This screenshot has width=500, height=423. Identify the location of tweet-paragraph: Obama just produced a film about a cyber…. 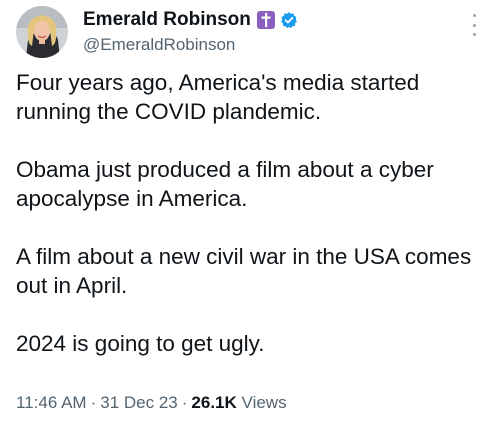
(225, 184).